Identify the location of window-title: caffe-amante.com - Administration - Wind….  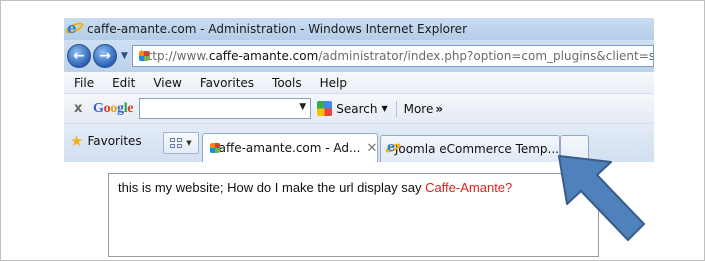
(277, 29).